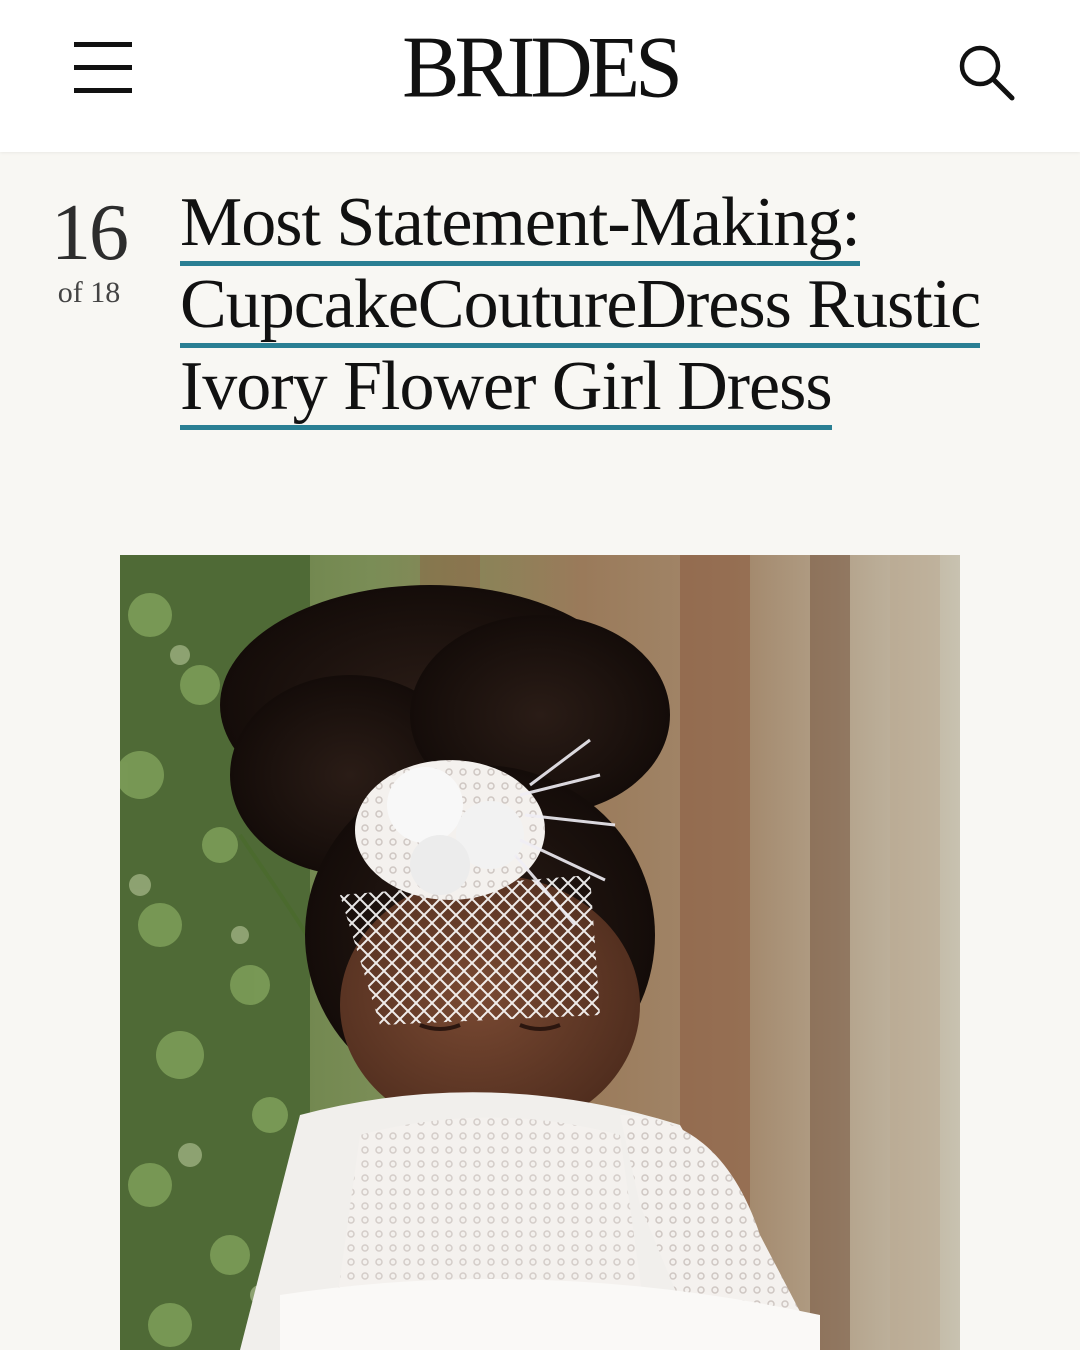 This screenshot has width=1080, height=1350. I want to click on slide-counter: 16 of 18, so click(89, 250).